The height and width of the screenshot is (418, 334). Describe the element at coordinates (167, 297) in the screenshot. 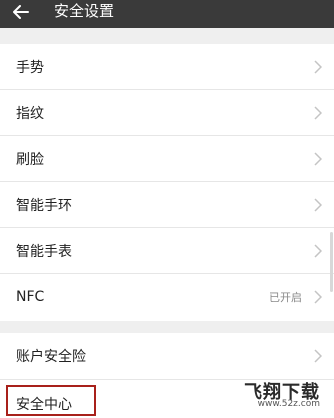

I see `settings-item-nfc: NFC 已开启` at that location.